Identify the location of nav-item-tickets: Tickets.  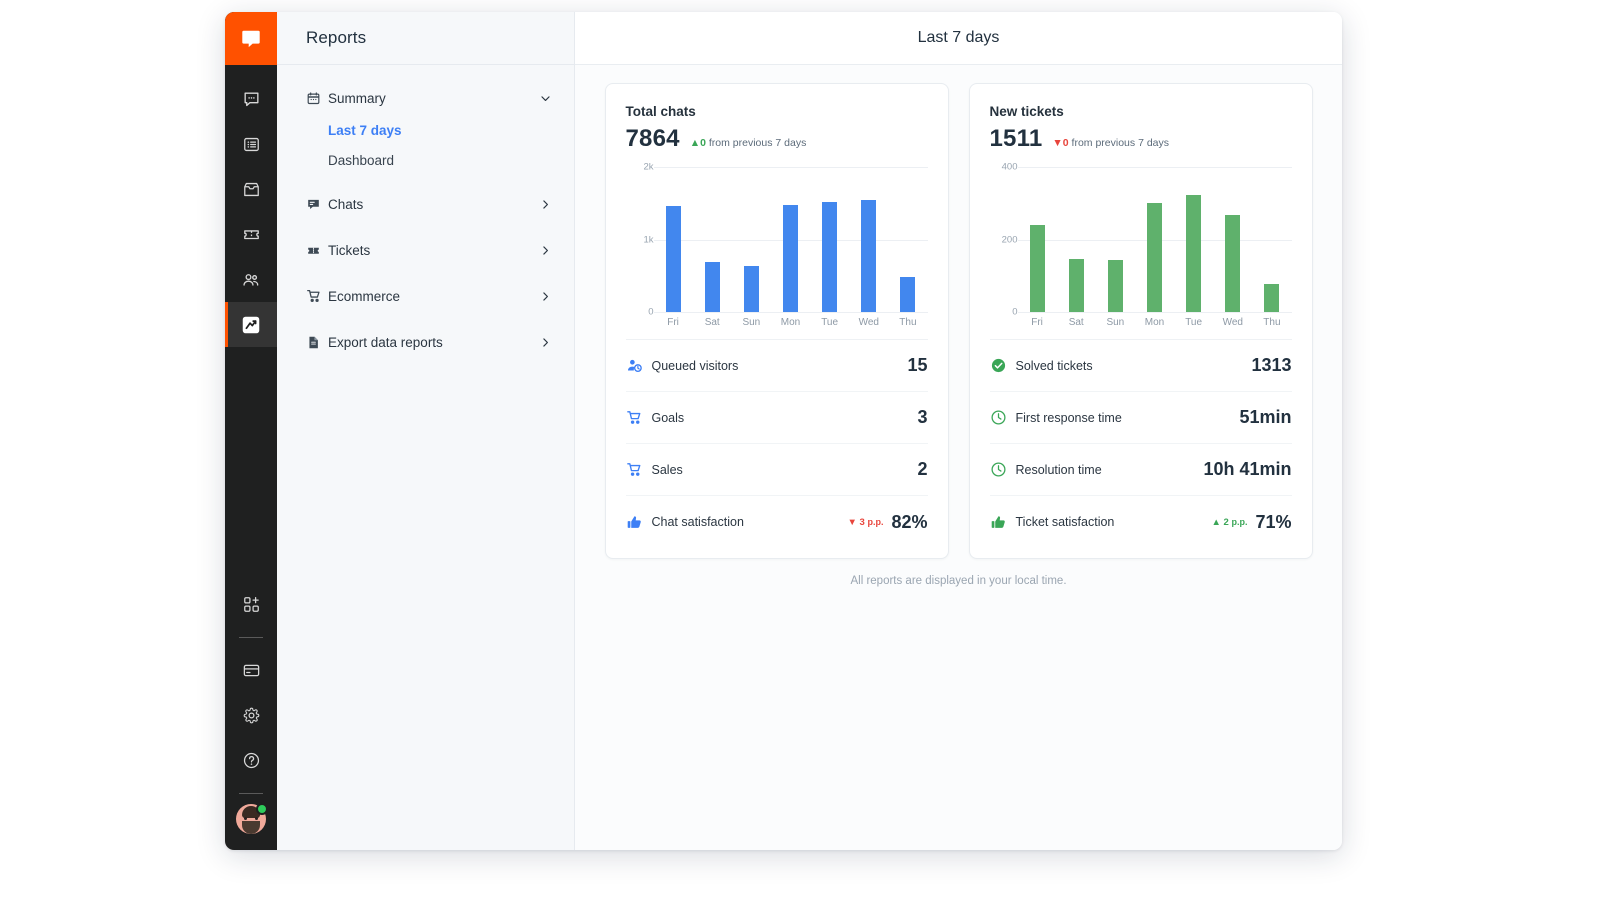
(425, 250).